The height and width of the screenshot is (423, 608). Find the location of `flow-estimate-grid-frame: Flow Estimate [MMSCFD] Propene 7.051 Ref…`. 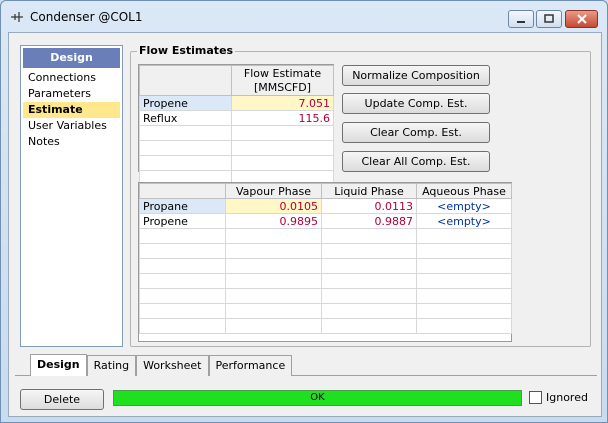

flow-estimate-grid-frame: Flow Estimate [MMSCFD] Propene 7.051 Ref… is located at coordinates (236, 125).